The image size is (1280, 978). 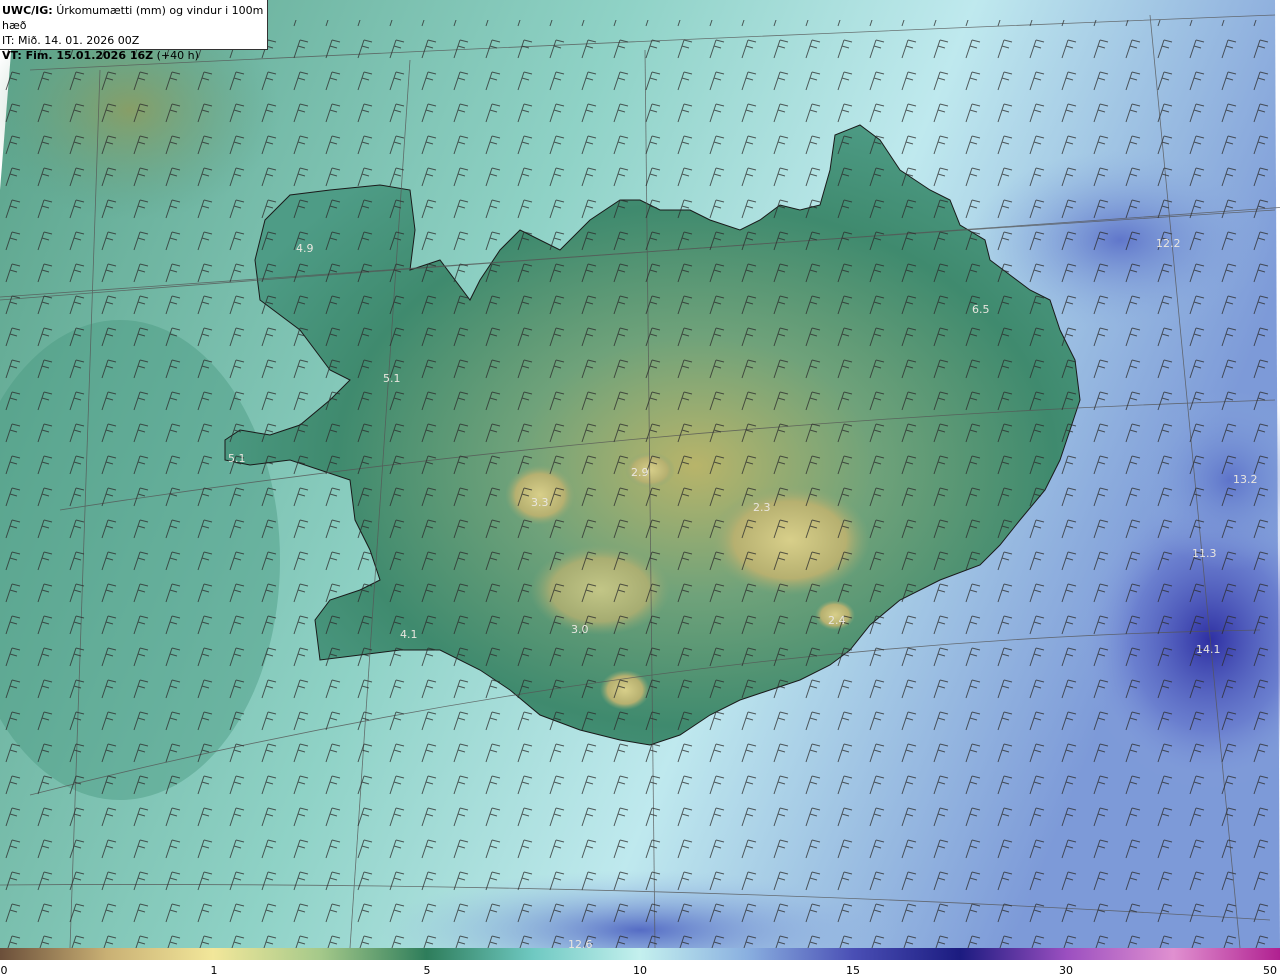 What do you see at coordinates (214, 970) in the screenshot?
I see `colorbar-tick-1: 1` at bounding box center [214, 970].